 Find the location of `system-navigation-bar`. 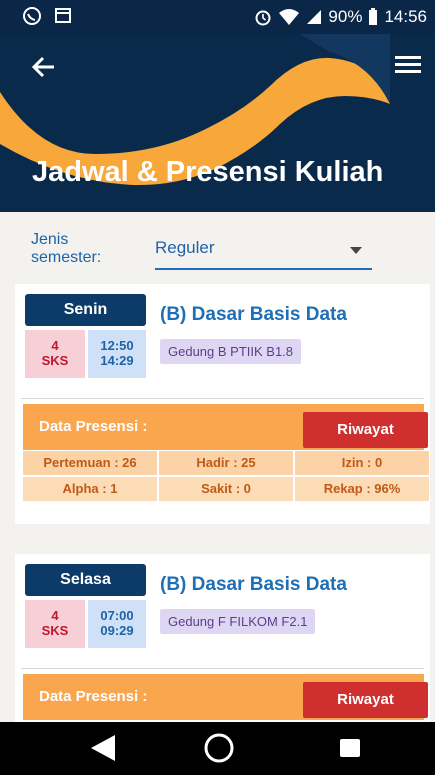

system-navigation-bar is located at coordinates (217, 748).